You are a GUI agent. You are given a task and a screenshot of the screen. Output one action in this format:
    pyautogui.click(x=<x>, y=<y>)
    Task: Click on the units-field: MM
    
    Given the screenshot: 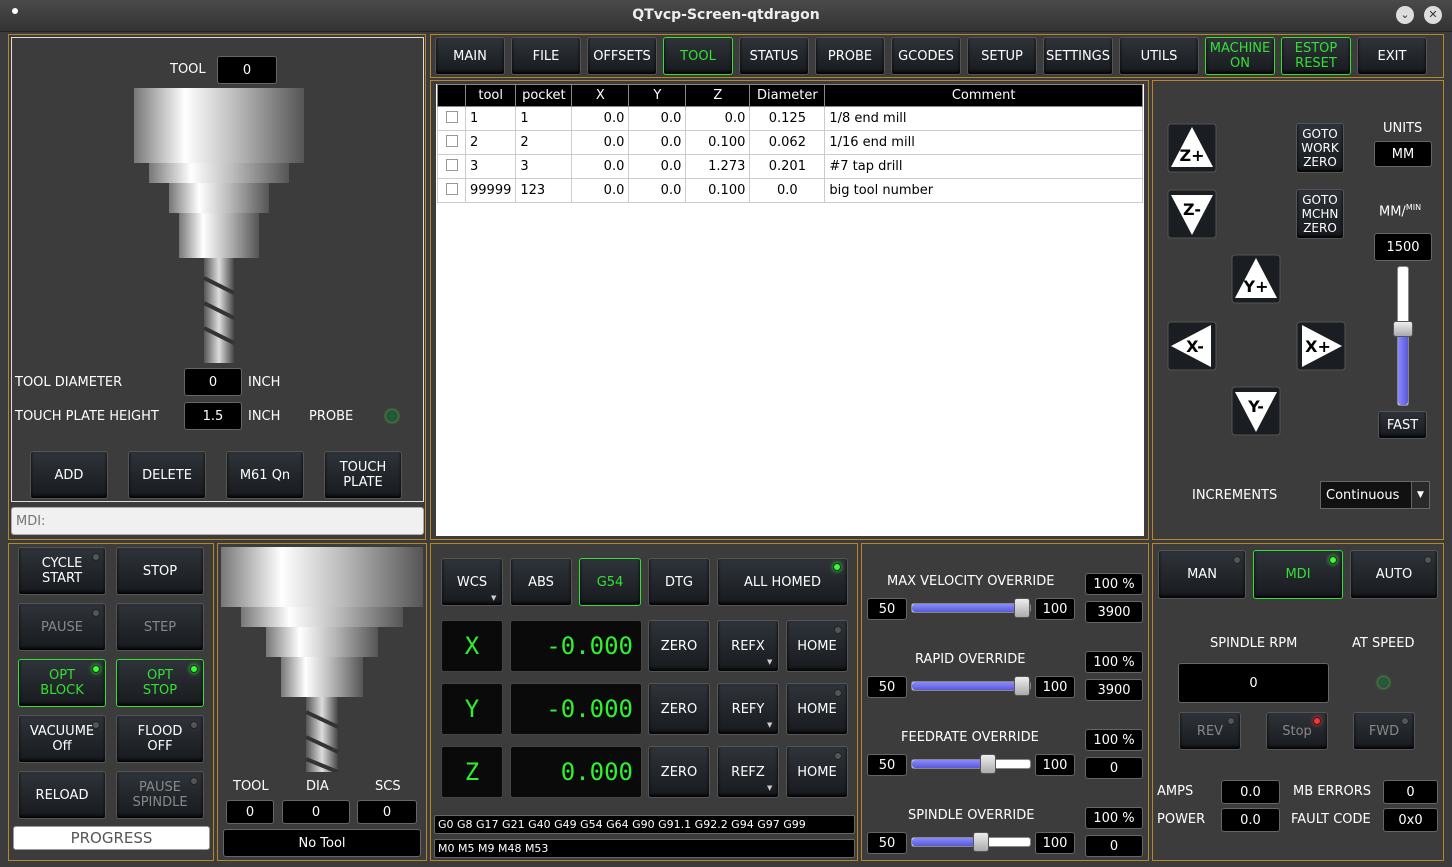 What is the action you would take?
    pyautogui.click(x=1403, y=154)
    